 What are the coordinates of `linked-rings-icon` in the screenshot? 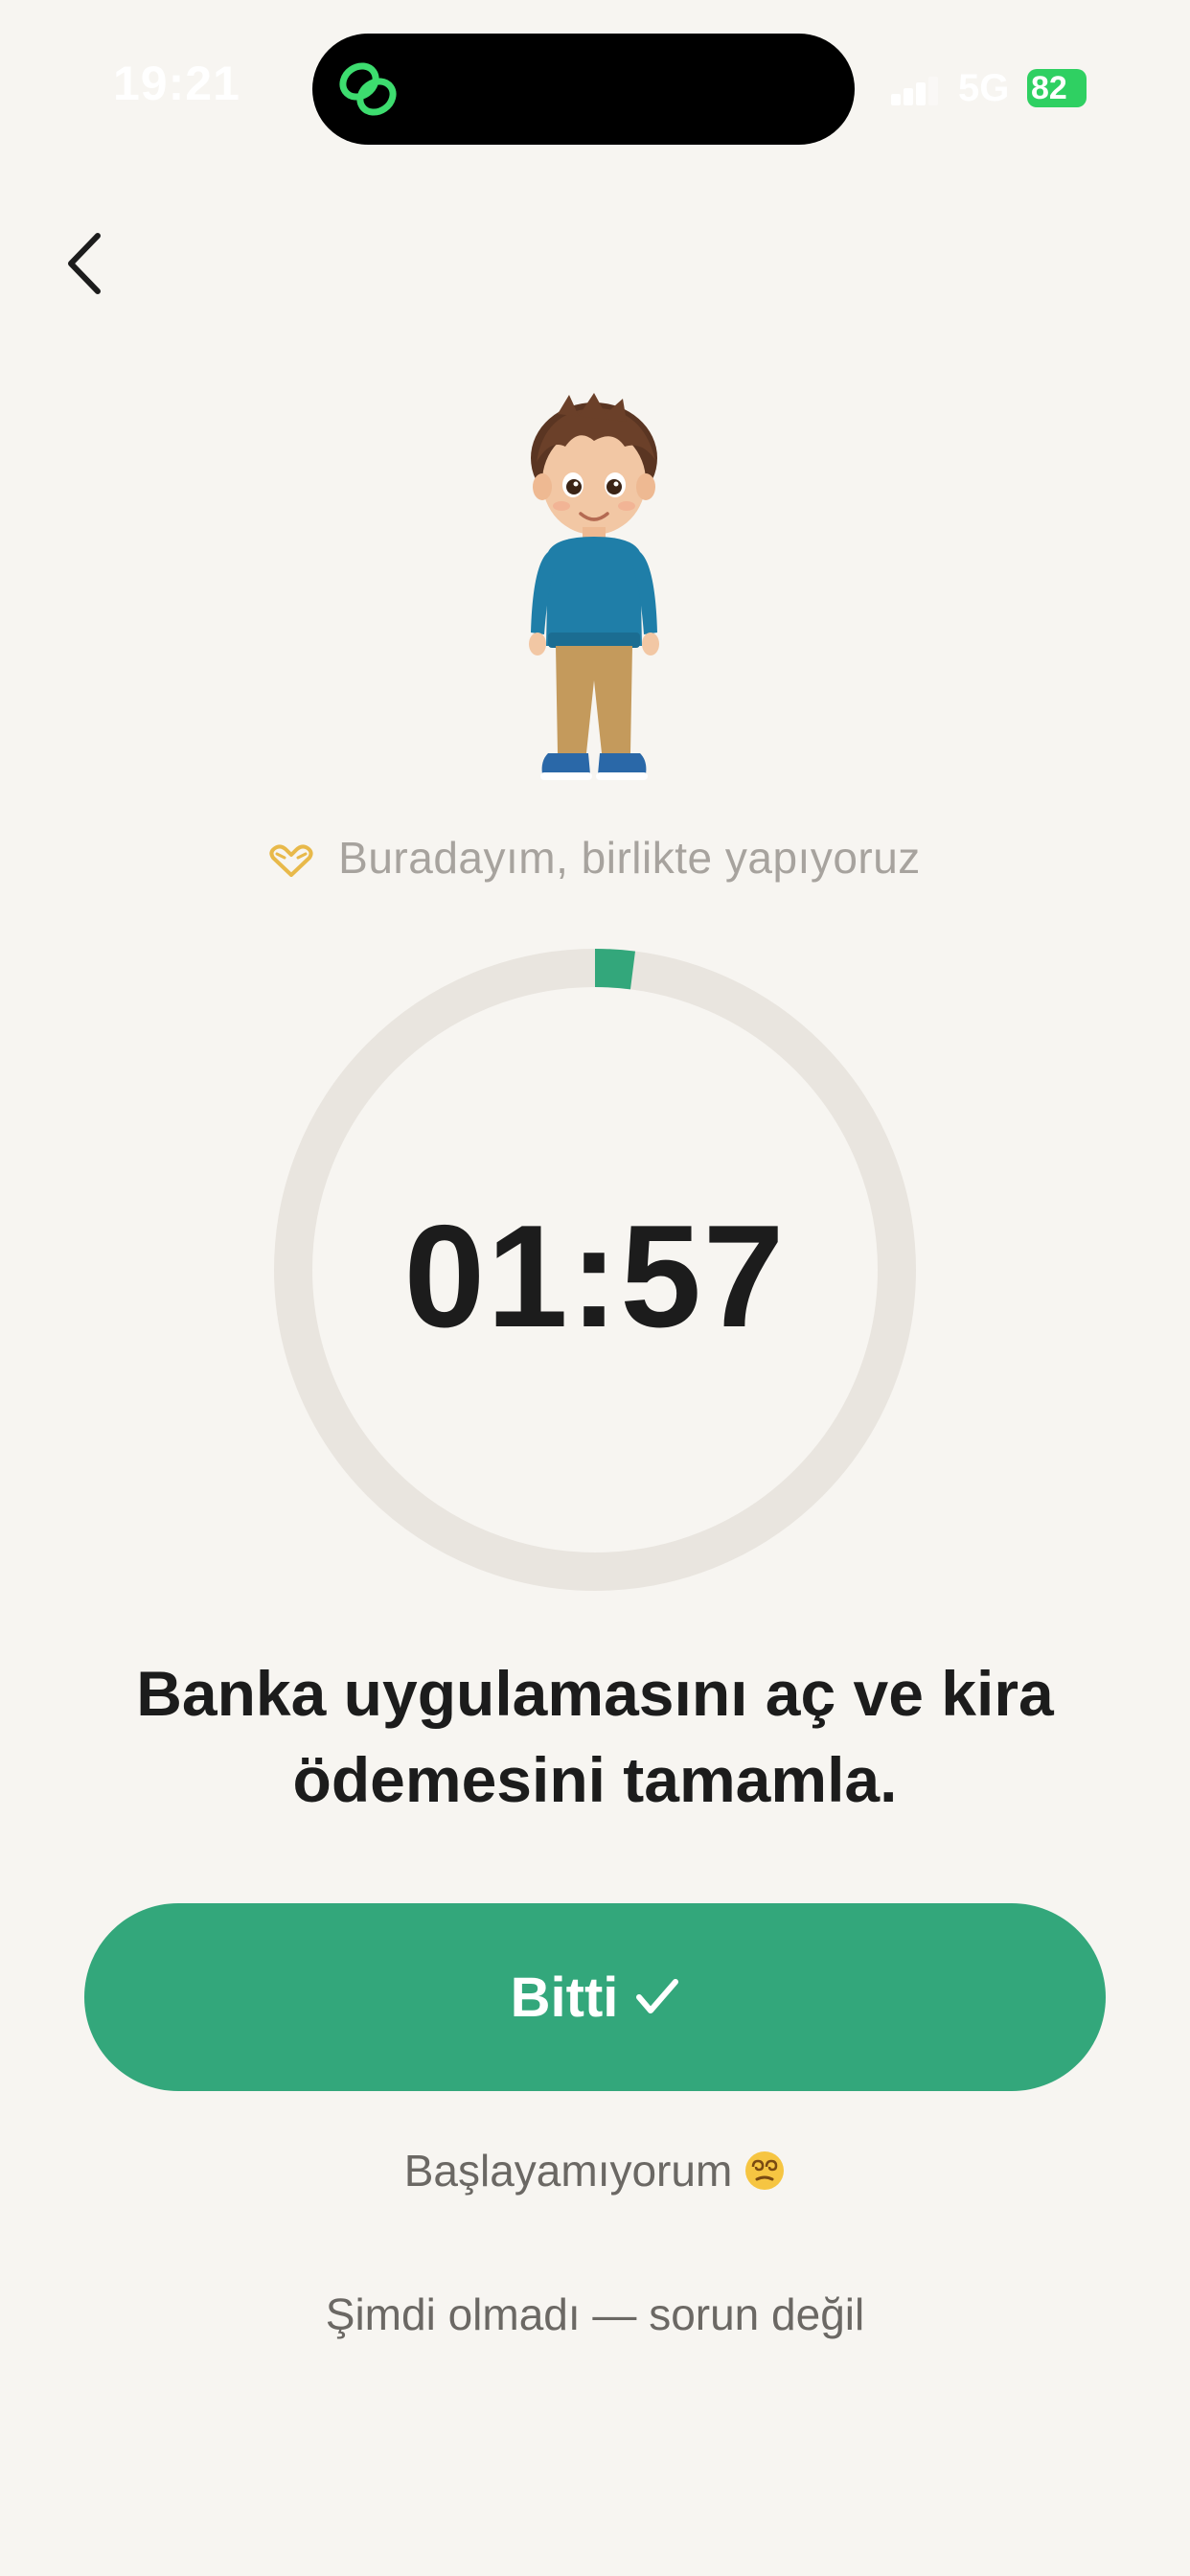 It's located at (368, 89).